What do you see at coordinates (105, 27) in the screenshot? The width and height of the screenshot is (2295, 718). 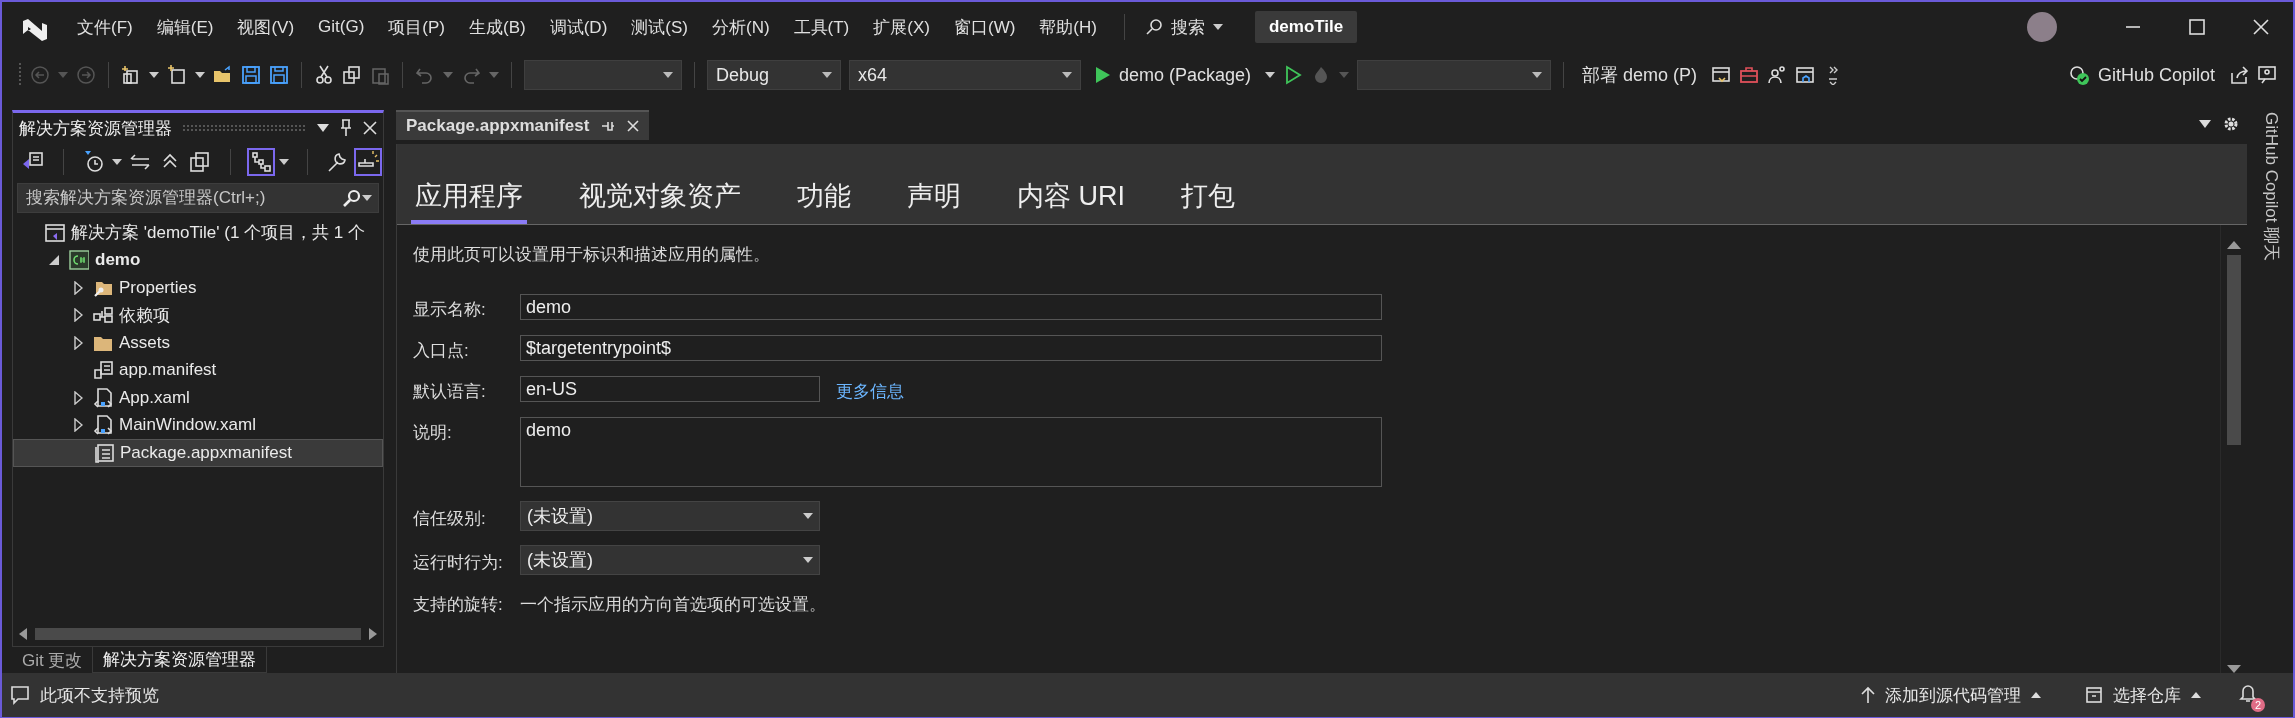 I see `menu-item: 文件(F)` at bounding box center [105, 27].